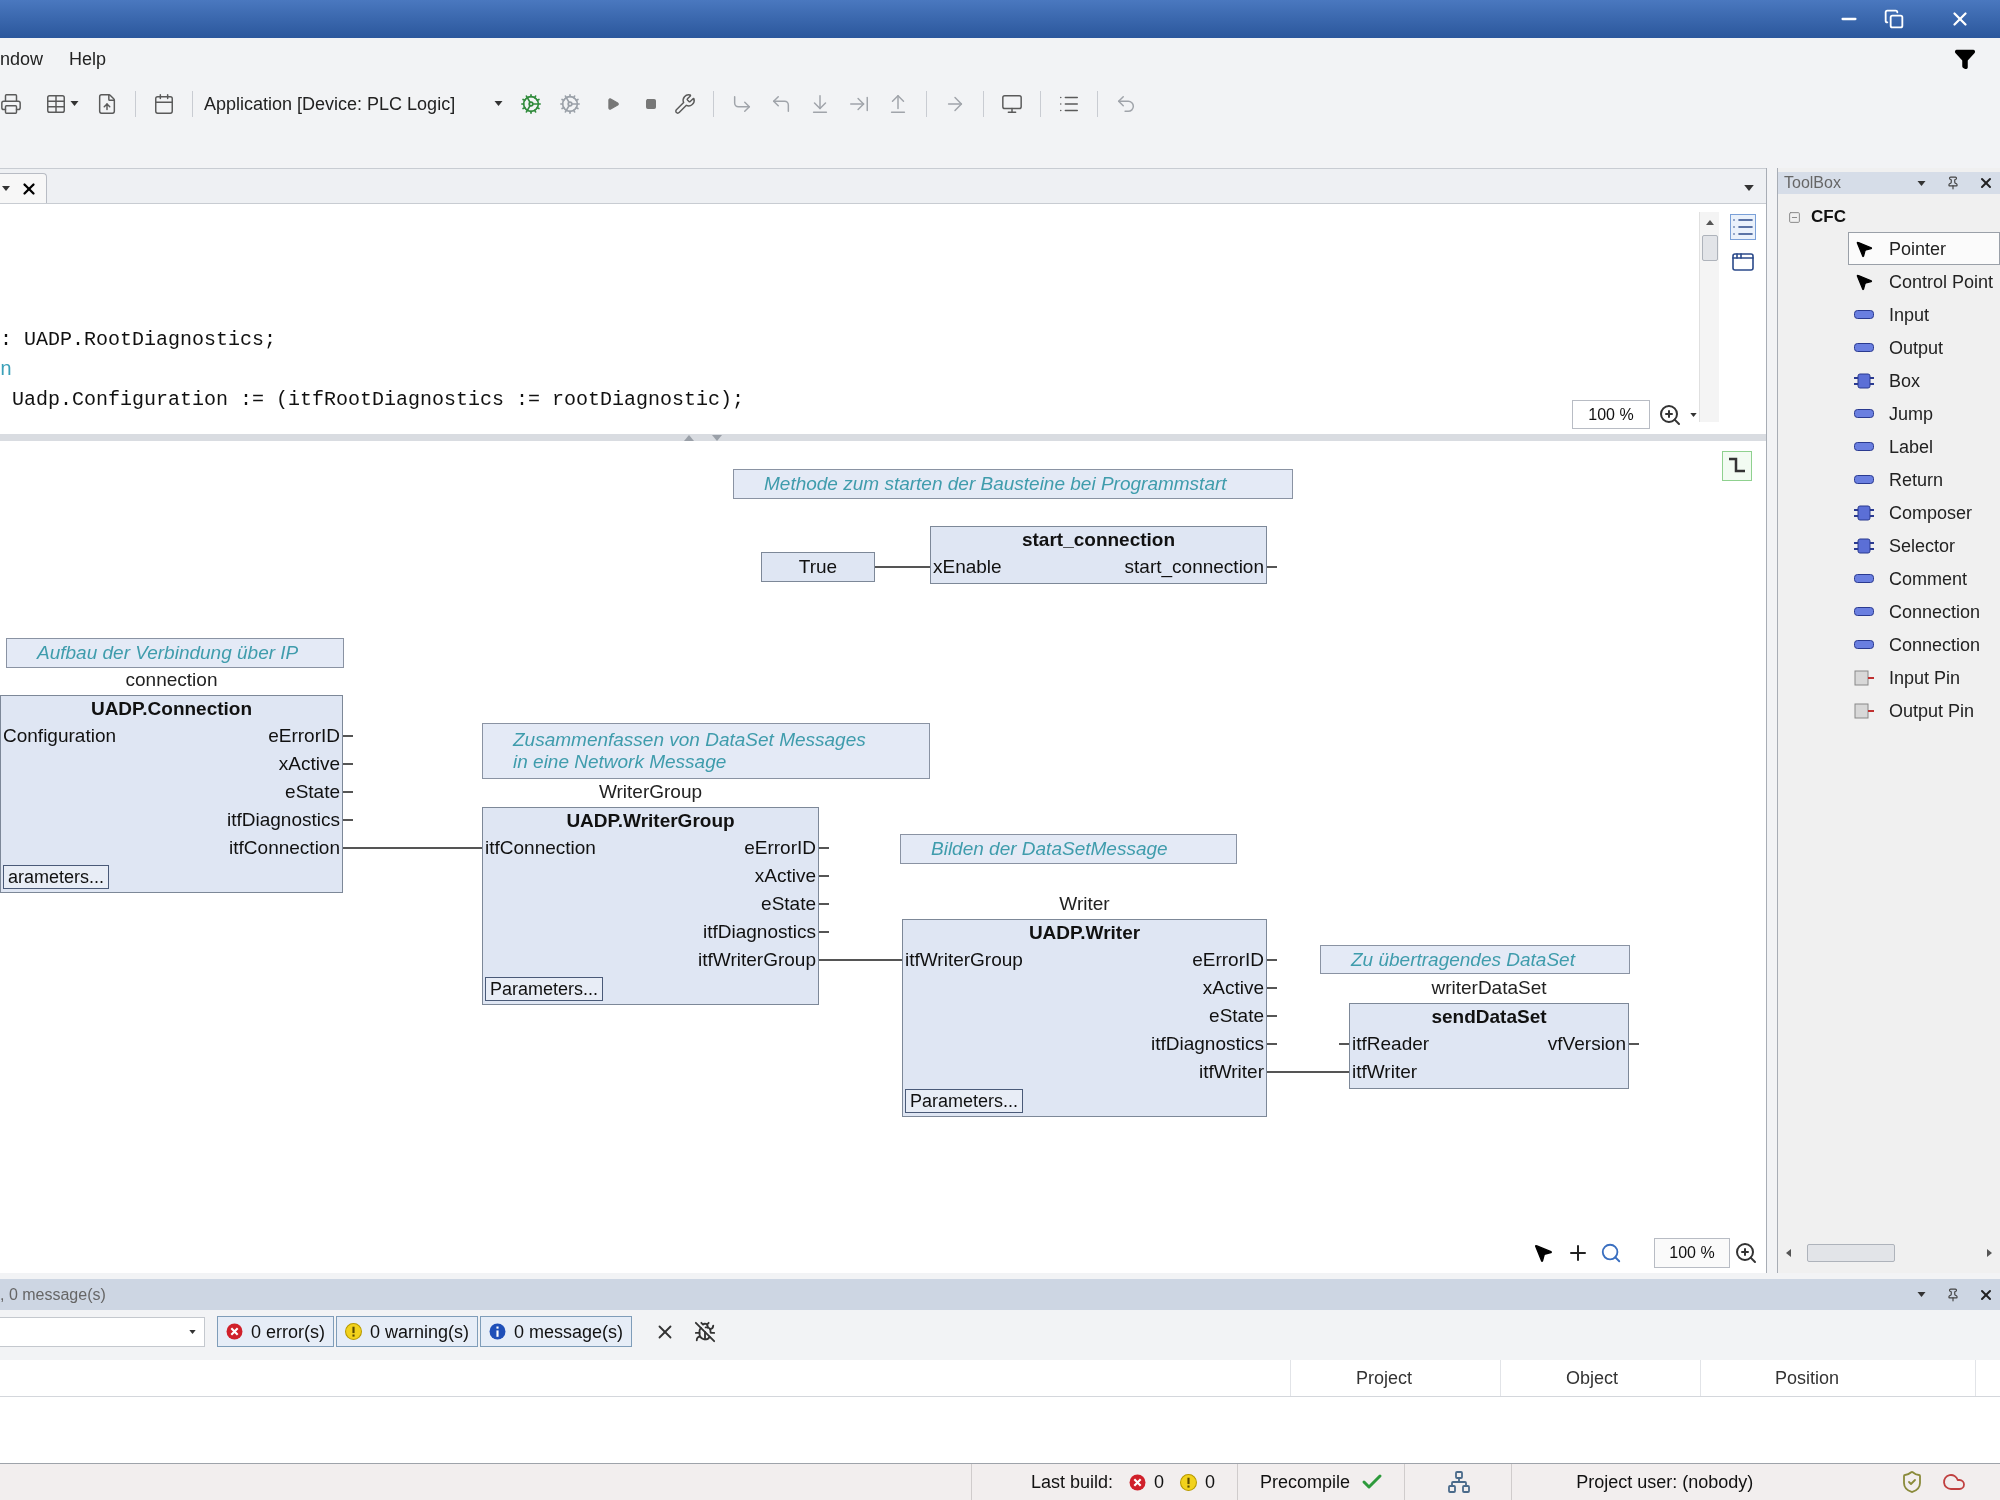  I want to click on output-pin-label: start_connection, so click(1194, 567).